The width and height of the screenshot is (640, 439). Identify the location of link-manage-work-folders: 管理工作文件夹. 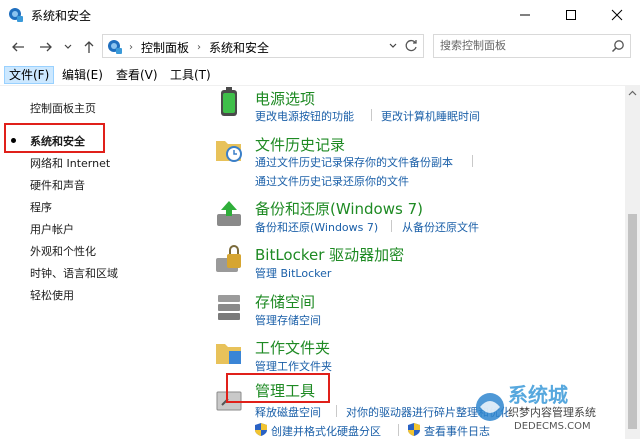
(293, 366).